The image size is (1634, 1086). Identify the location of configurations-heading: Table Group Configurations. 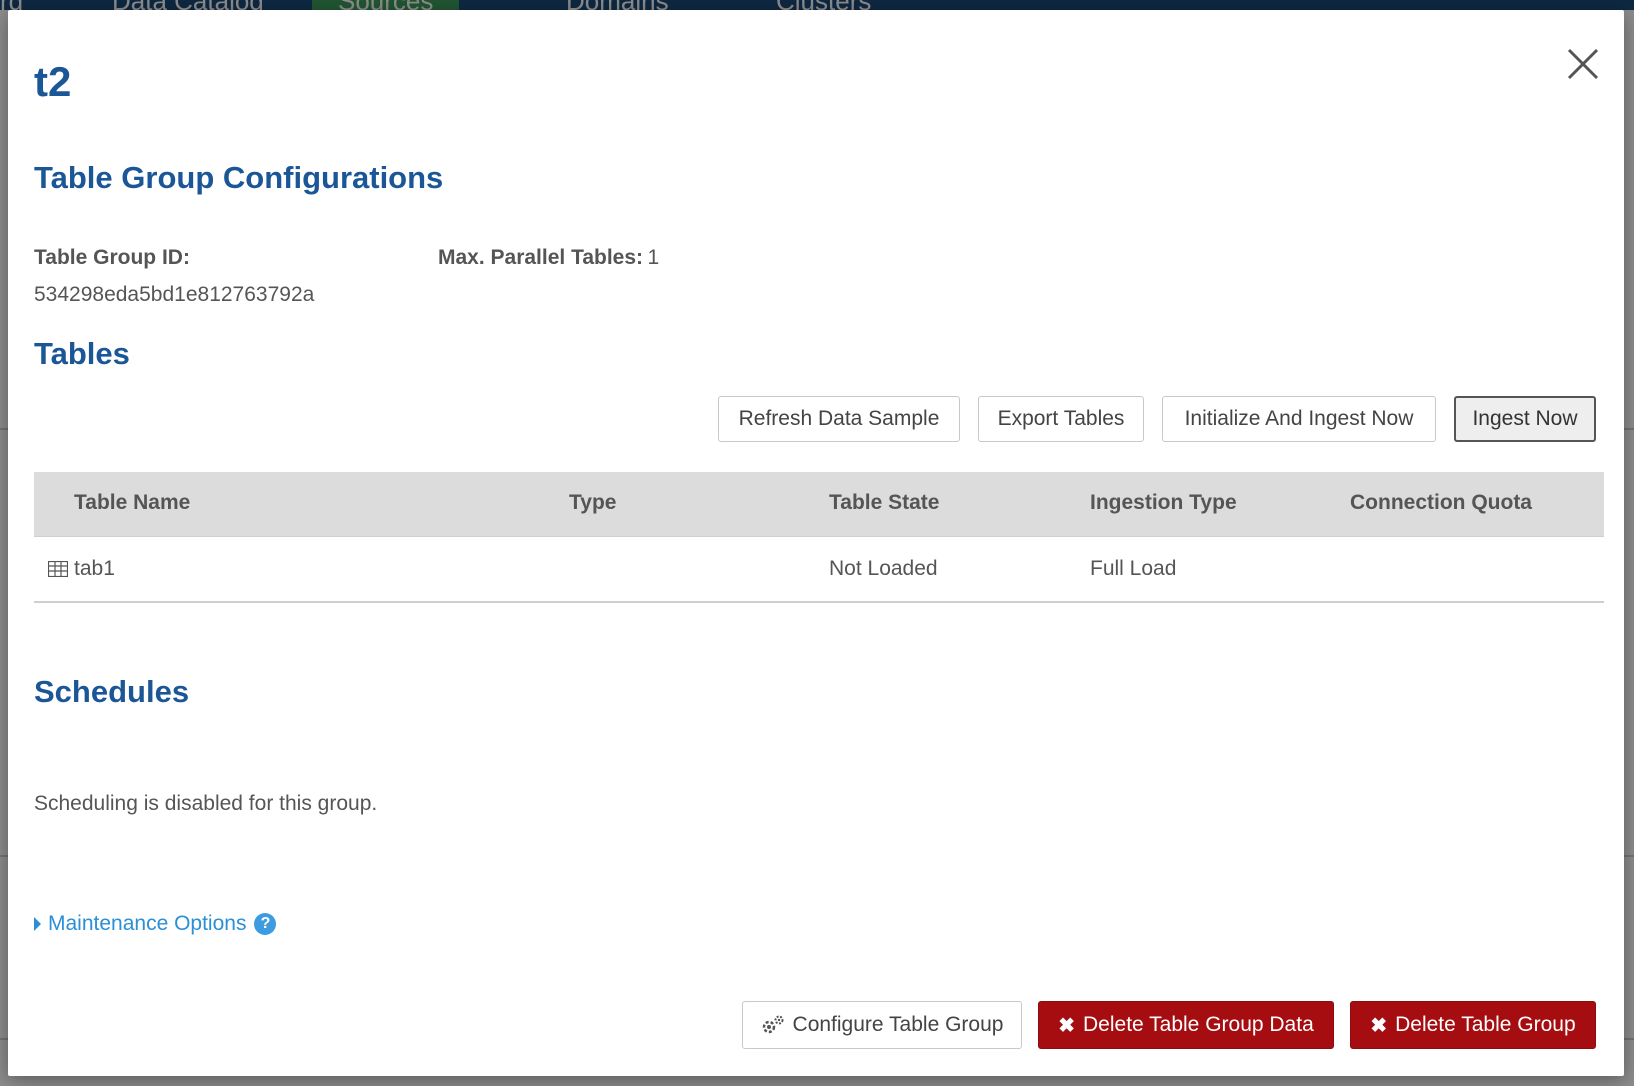
(239, 177).